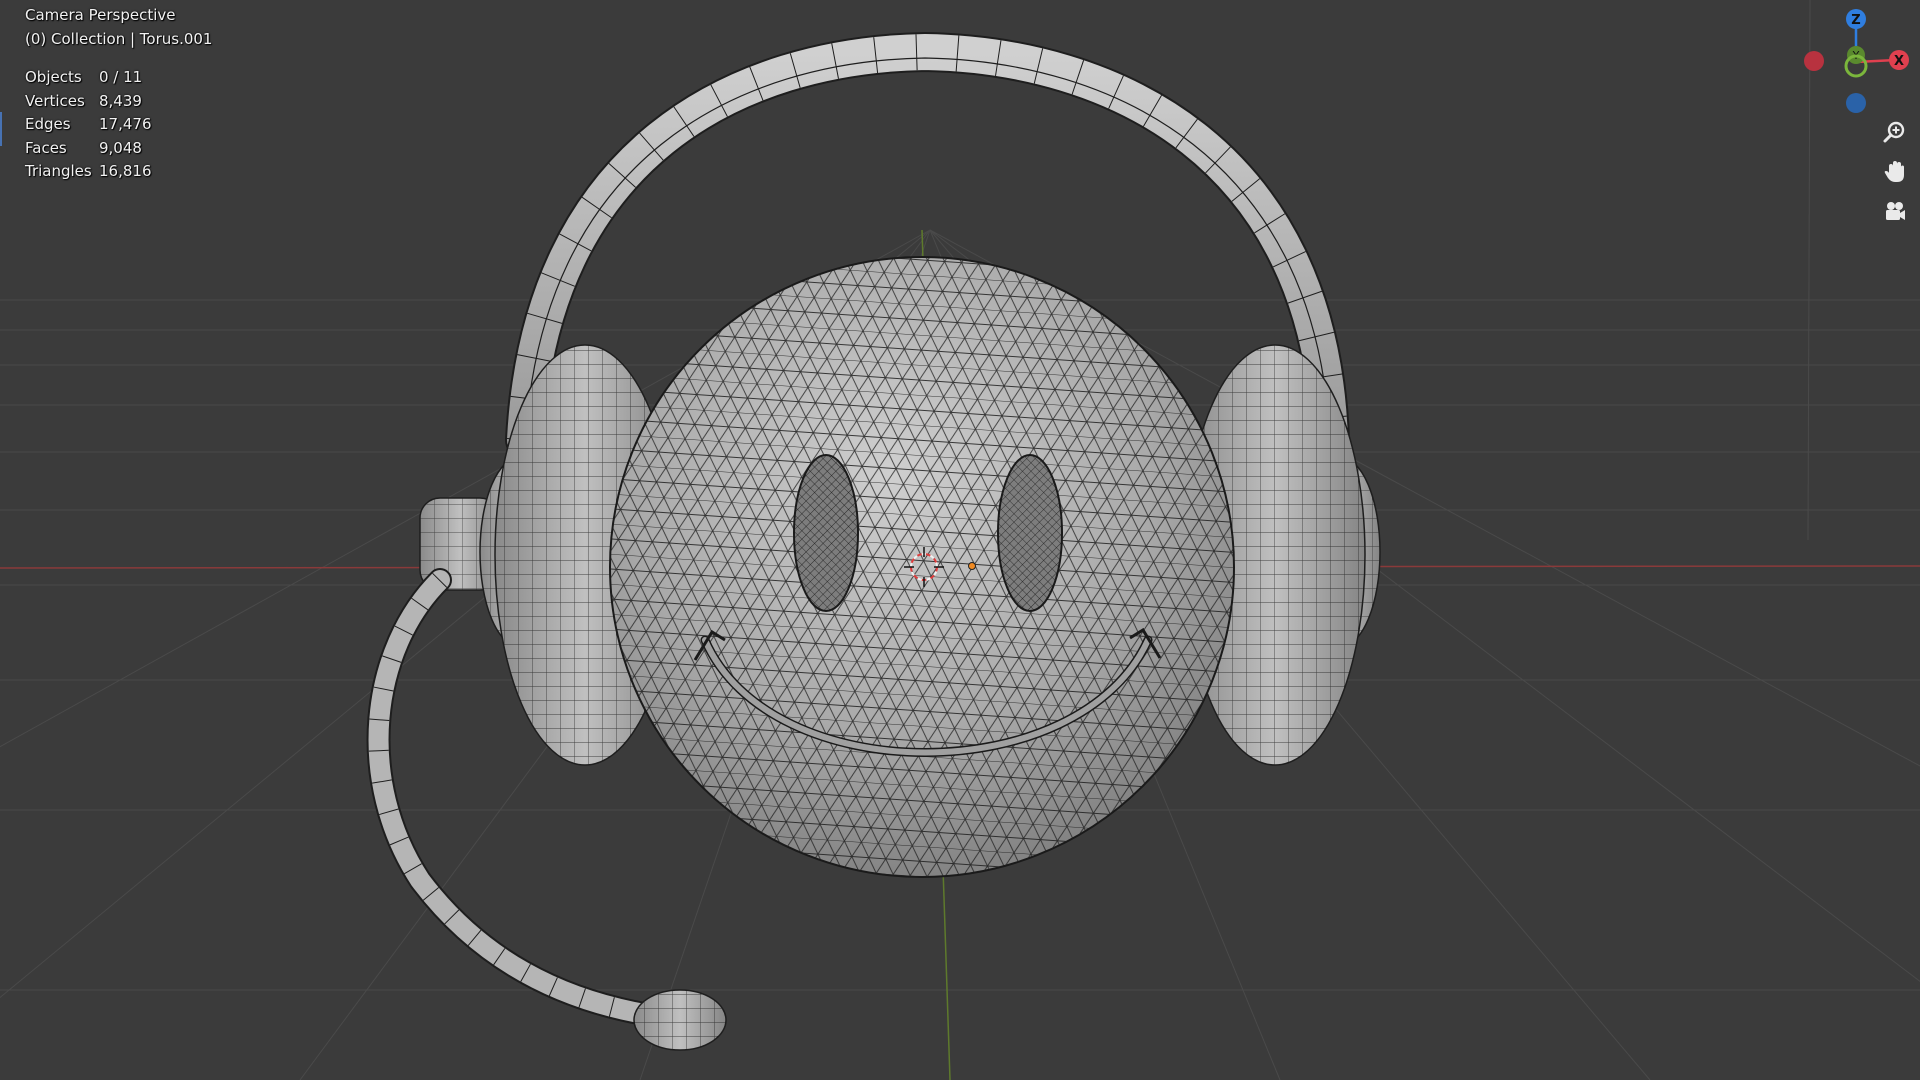 The width and height of the screenshot is (1920, 1080). I want to click on stat-row-triangles: Triangles 16,816, so click(88, 174).